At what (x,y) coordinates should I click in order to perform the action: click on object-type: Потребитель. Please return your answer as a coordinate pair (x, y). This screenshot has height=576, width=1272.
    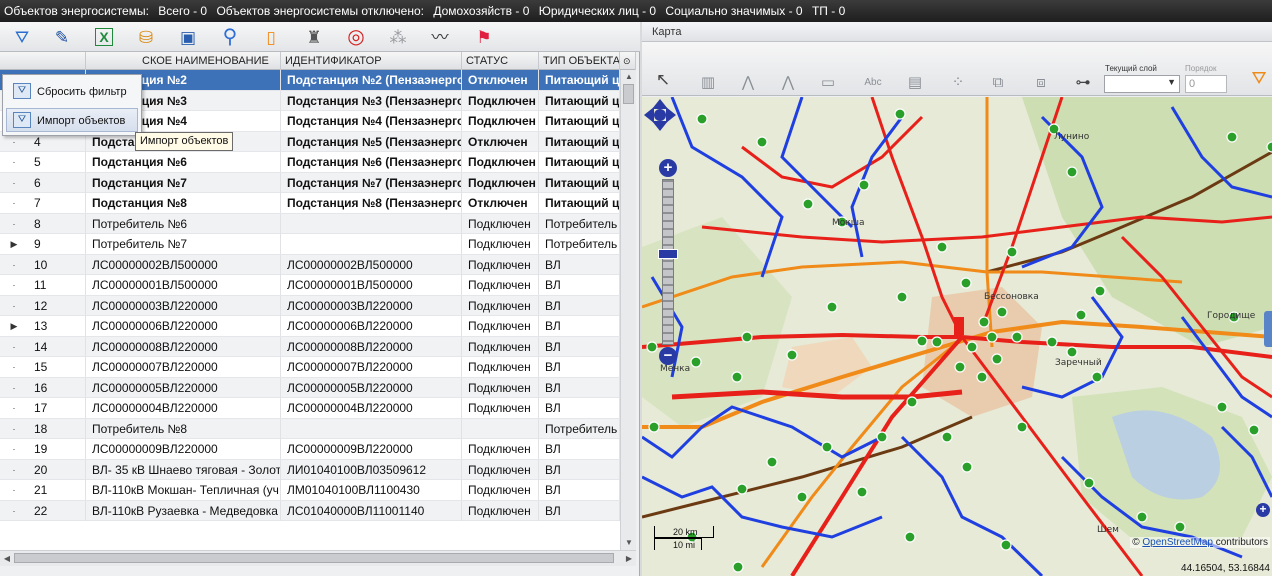
    Looking at the image, I should click on (579, 223).